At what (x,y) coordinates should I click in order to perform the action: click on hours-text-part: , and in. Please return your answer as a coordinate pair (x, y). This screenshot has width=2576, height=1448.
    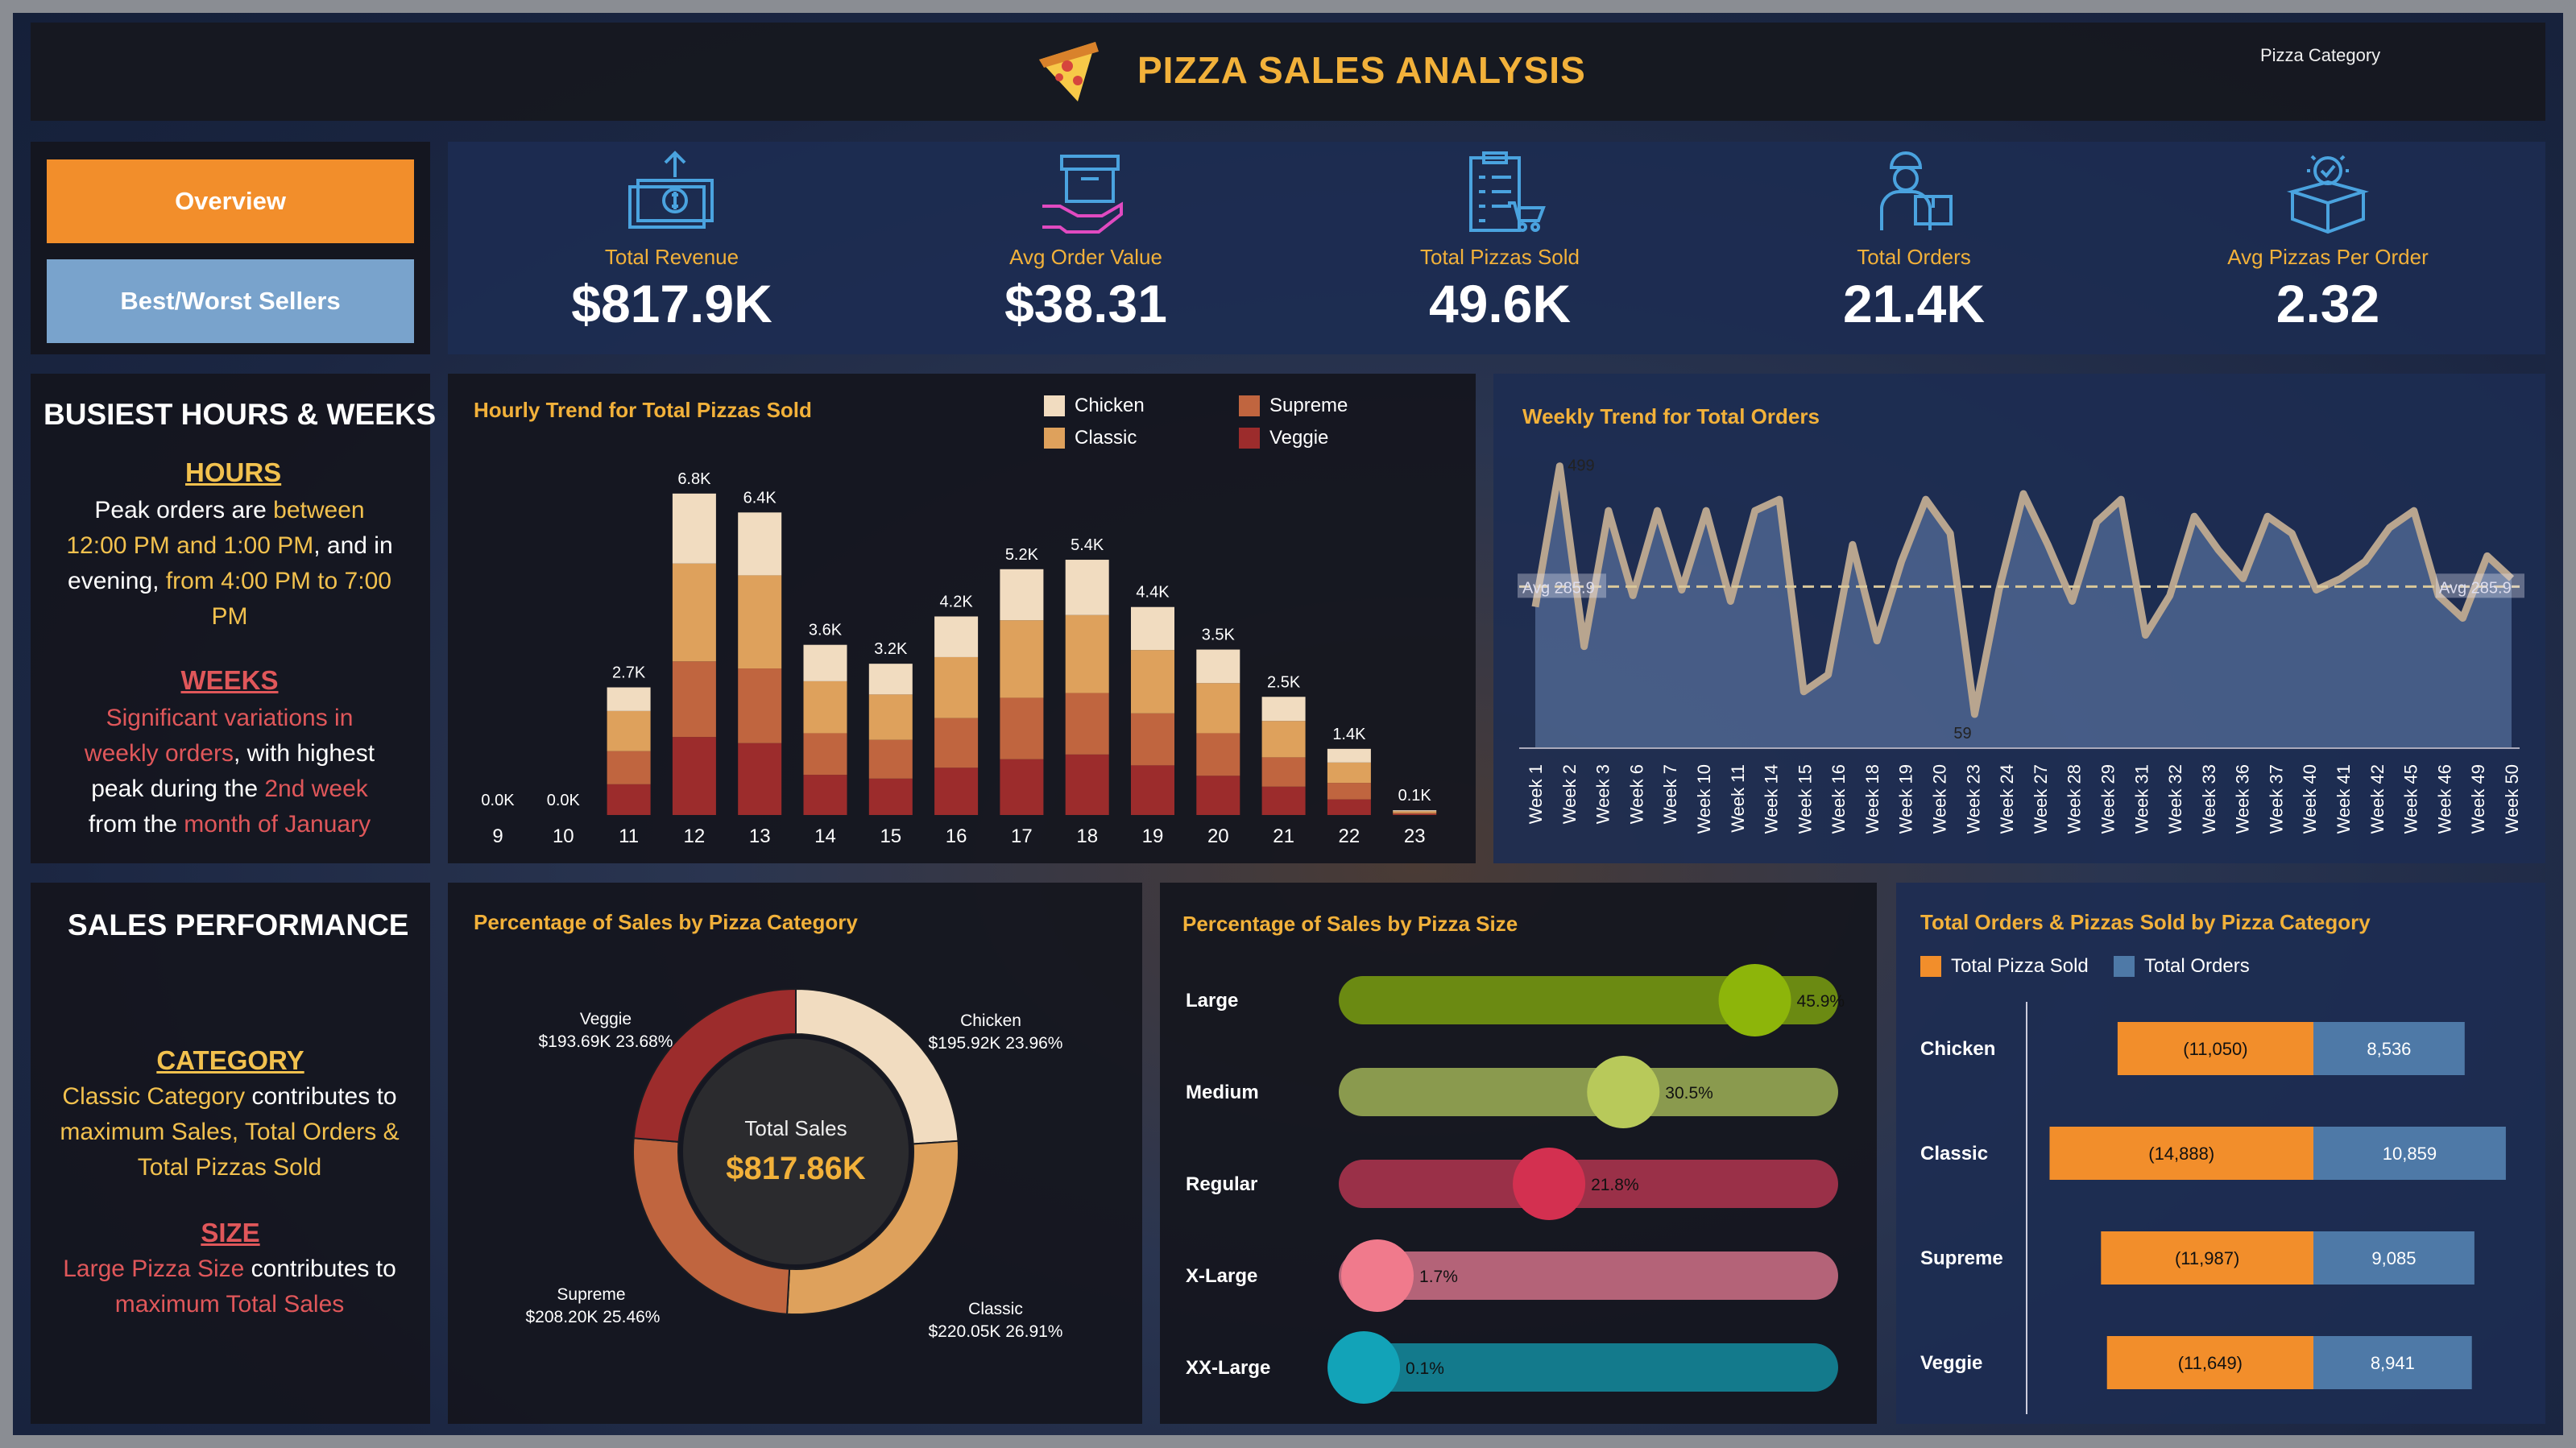
    Looking at the image, I should click on (353, 545).